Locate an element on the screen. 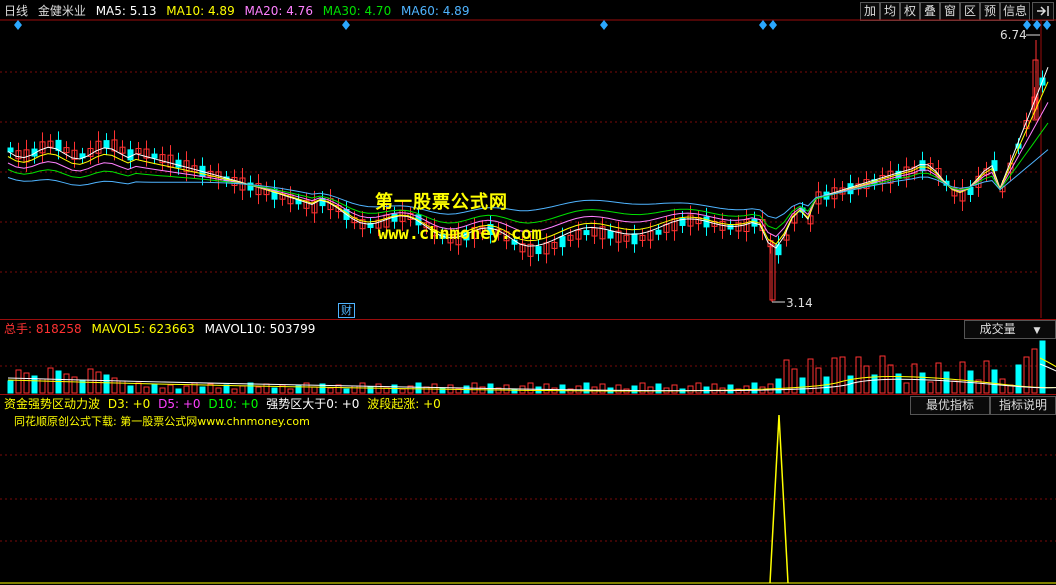 The image size is (1056, 585). mavol10-value: MAVOL10: 503799 is located at coordinates (260, 329).